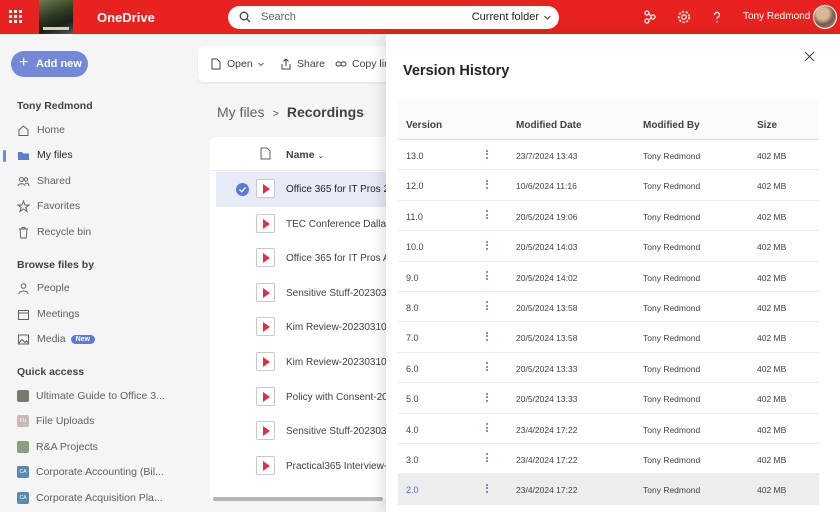 The width and height of the screenshot is (840, 512). I want to click on file-row: Sensitive Stuff-2023031, so click(300, 293).